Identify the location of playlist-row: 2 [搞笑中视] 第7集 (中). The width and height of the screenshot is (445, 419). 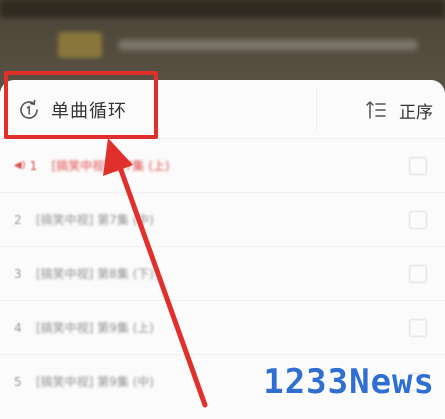
(222, 219).